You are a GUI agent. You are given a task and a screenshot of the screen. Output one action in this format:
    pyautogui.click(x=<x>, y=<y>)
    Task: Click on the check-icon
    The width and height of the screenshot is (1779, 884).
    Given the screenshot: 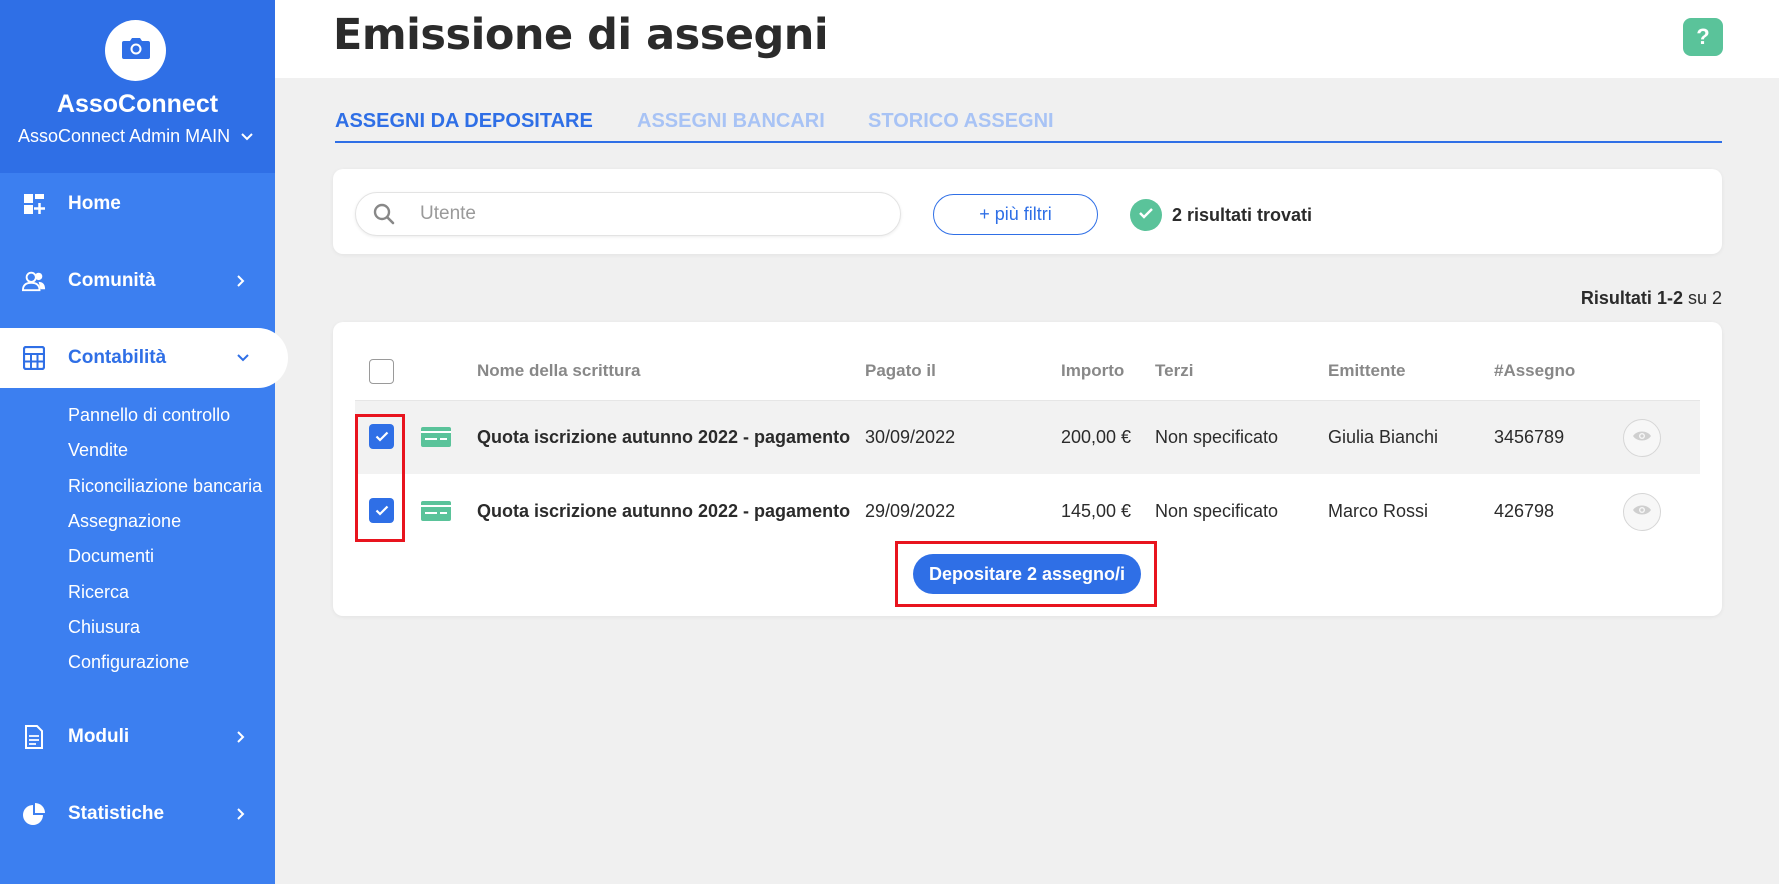 What is the action you would take?
    pyautogui.click(x=1146, y=215)
    